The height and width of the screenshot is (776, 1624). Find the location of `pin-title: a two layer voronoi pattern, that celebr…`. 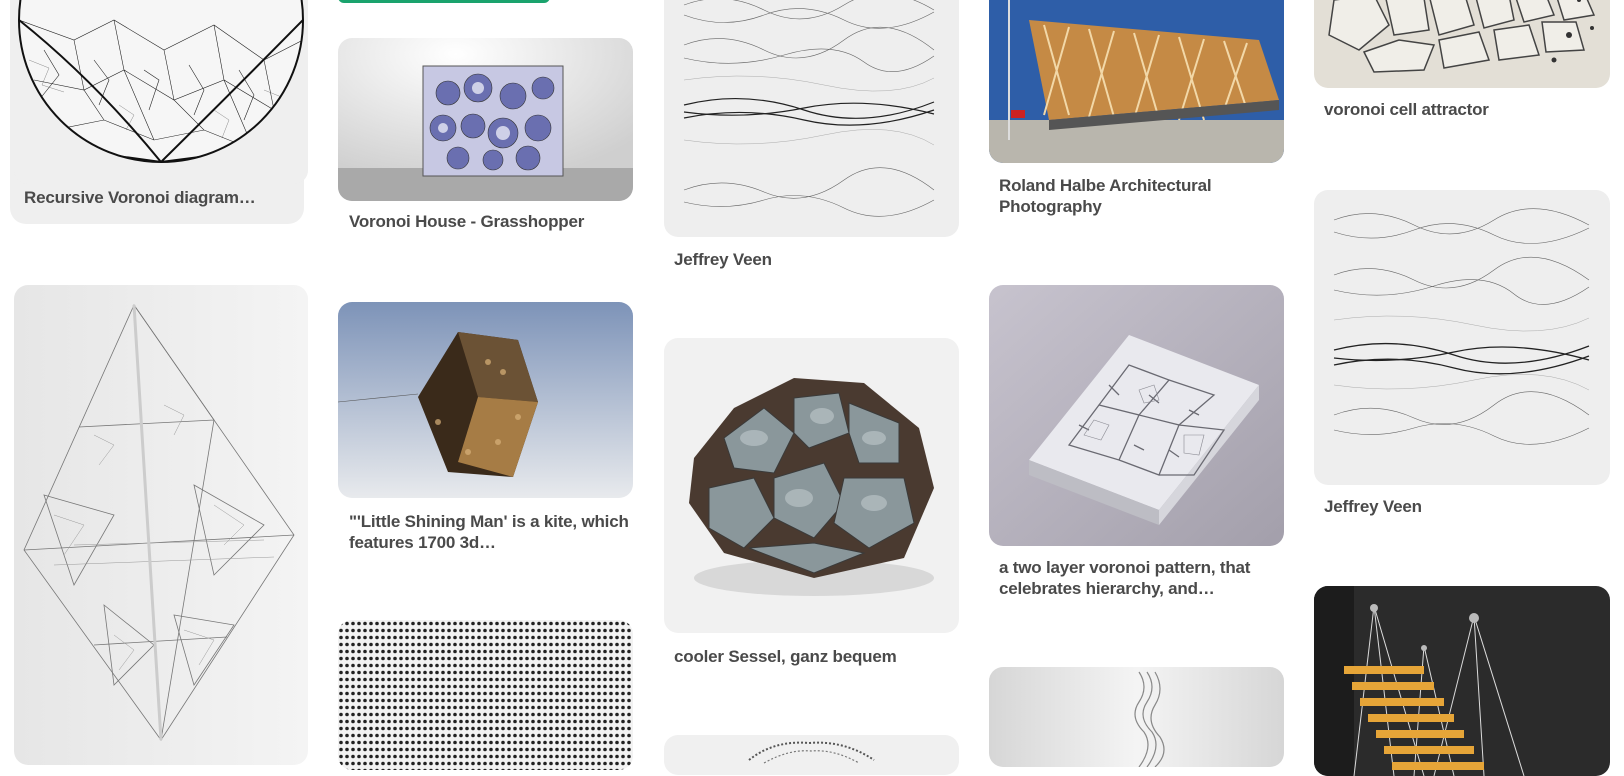

pin-title: a two layer voronoi pattern, that celebr… is located at coordinates (1139, 578).